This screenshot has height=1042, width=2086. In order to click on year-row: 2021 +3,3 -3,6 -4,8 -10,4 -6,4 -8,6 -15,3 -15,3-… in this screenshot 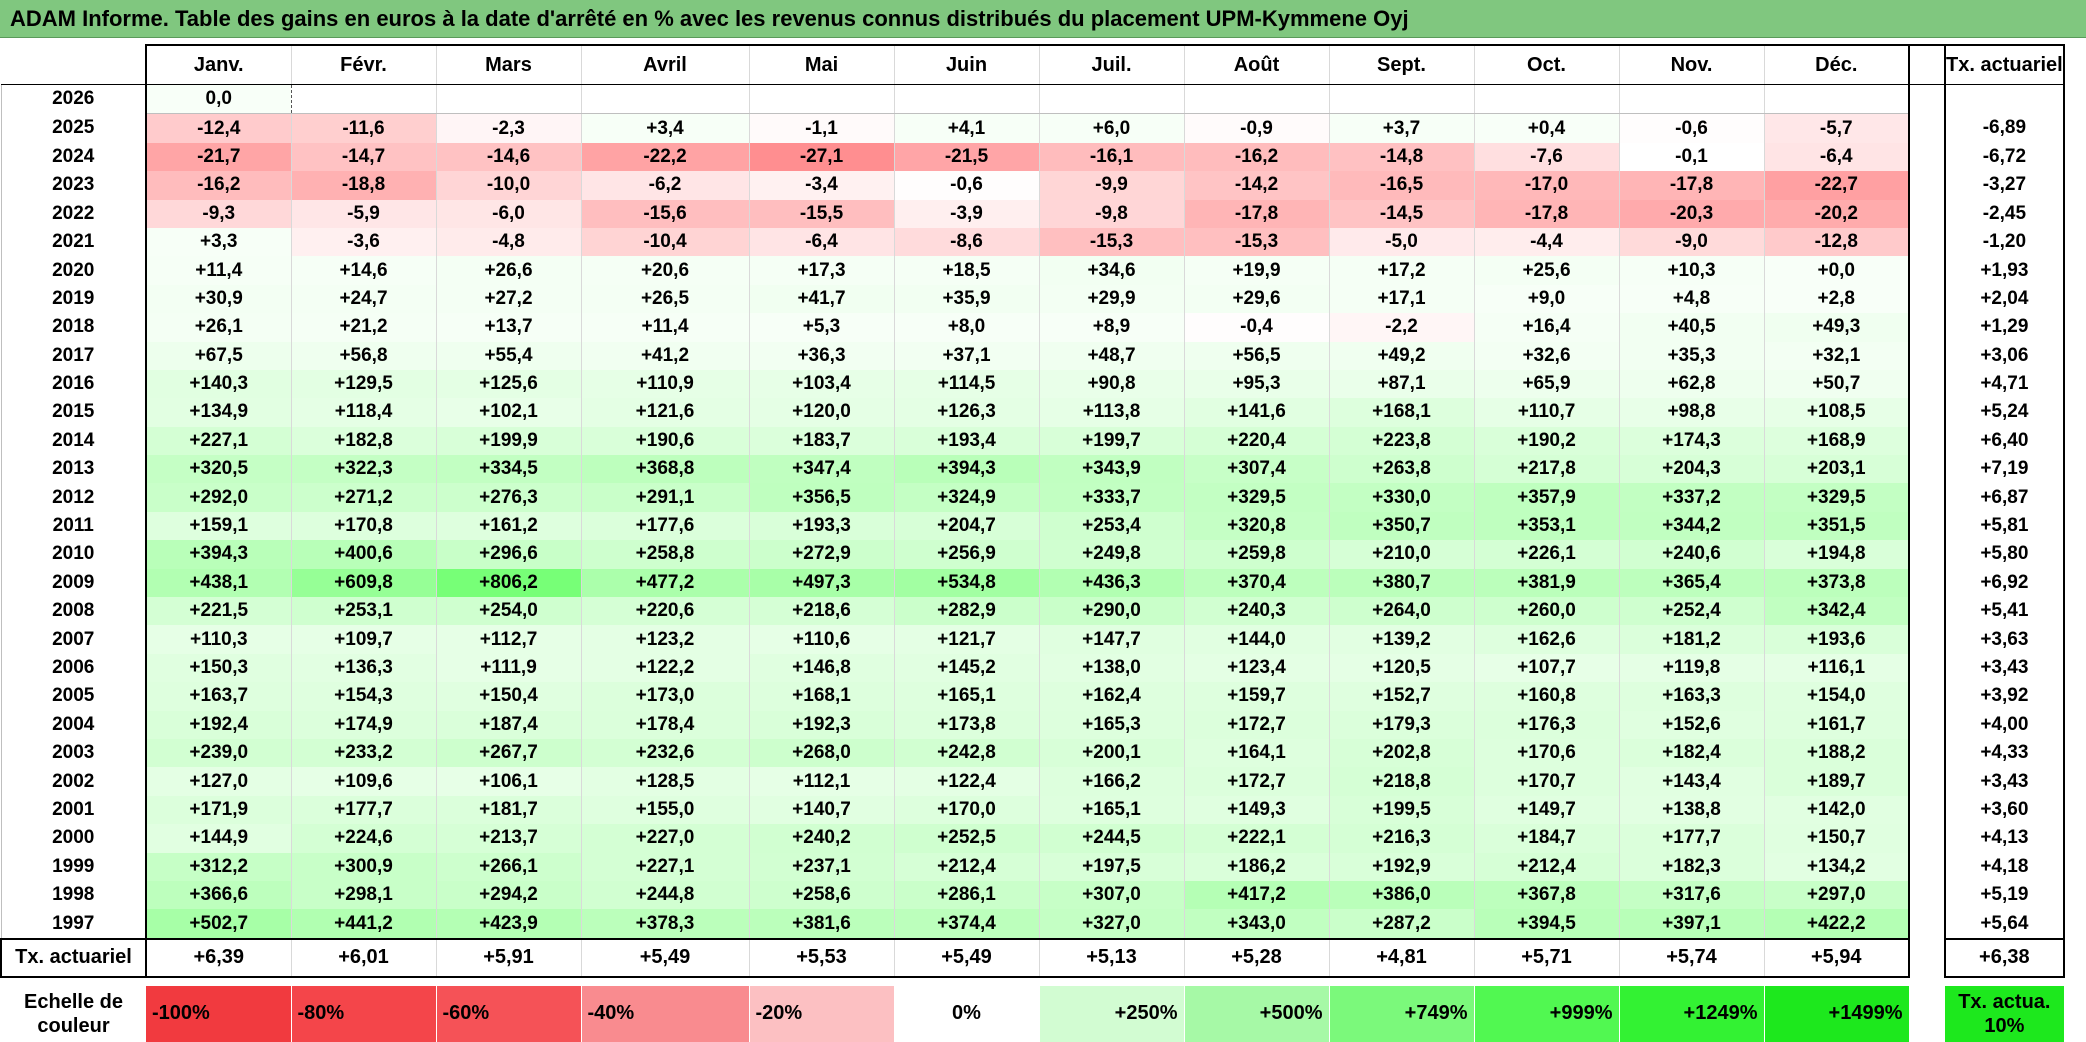, I will do `click(1032, 242)`.